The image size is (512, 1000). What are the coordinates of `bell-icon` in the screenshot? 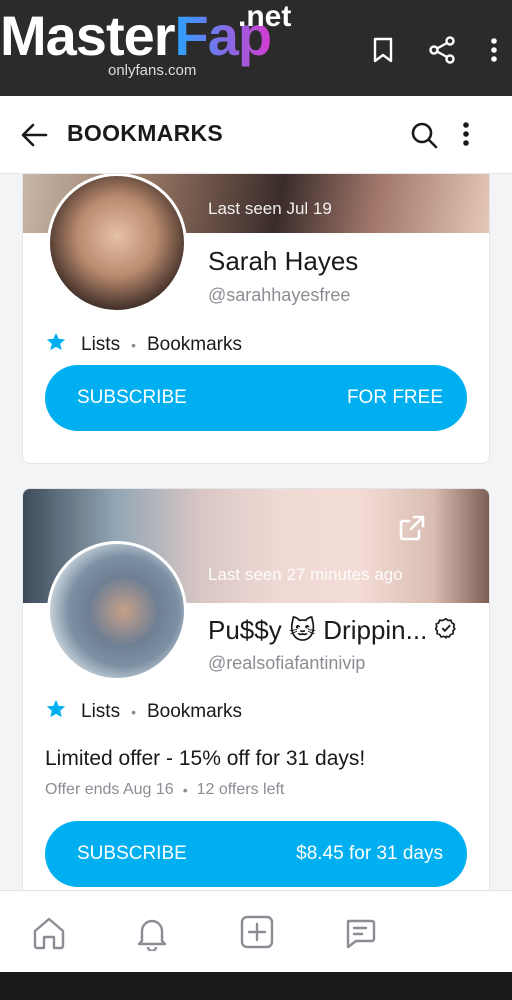 It's located at (152, 935).